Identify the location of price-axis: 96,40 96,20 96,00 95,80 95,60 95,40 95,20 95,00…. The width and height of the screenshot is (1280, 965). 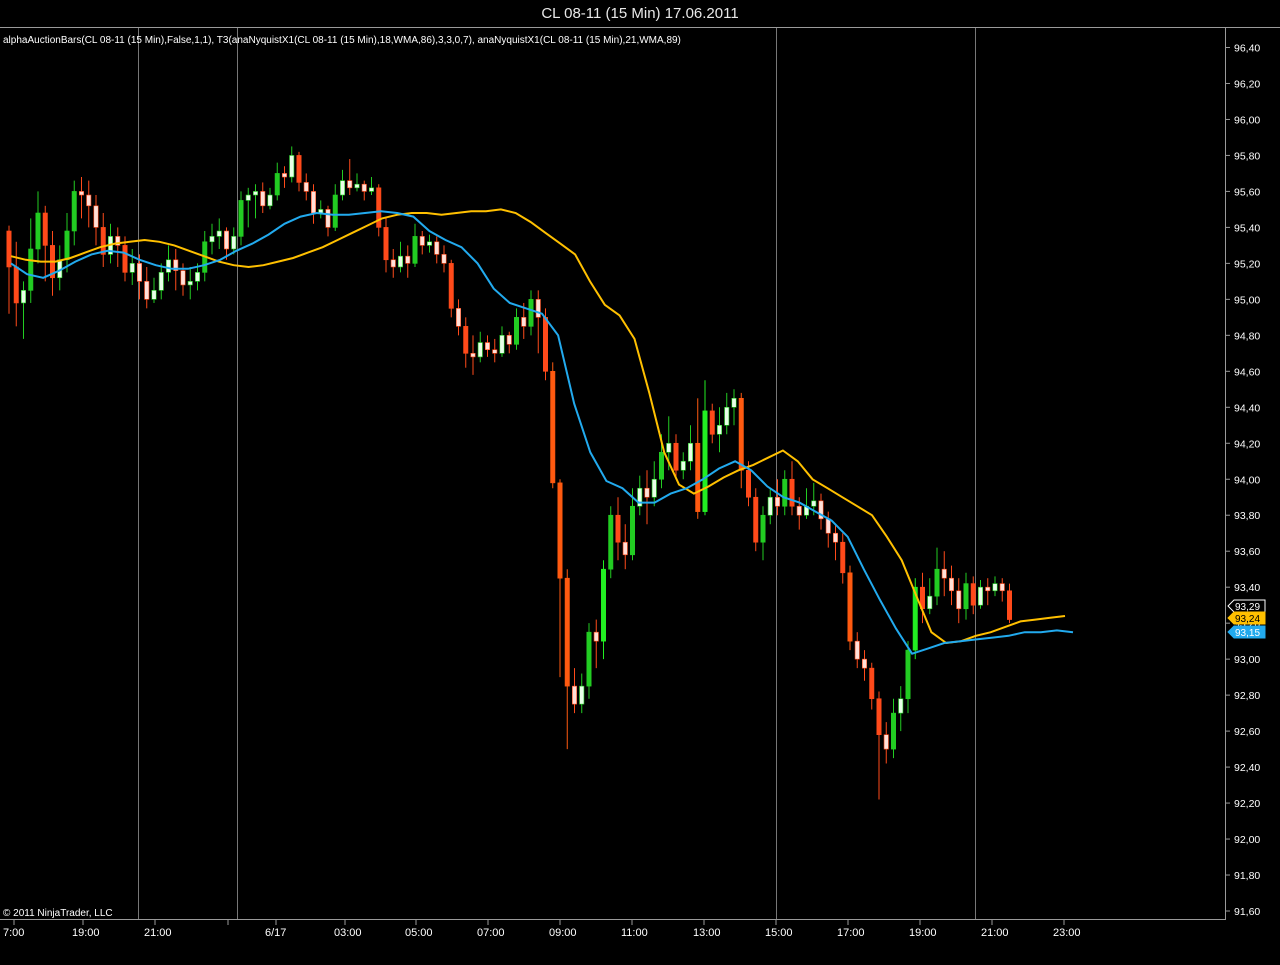
(1242, 480).